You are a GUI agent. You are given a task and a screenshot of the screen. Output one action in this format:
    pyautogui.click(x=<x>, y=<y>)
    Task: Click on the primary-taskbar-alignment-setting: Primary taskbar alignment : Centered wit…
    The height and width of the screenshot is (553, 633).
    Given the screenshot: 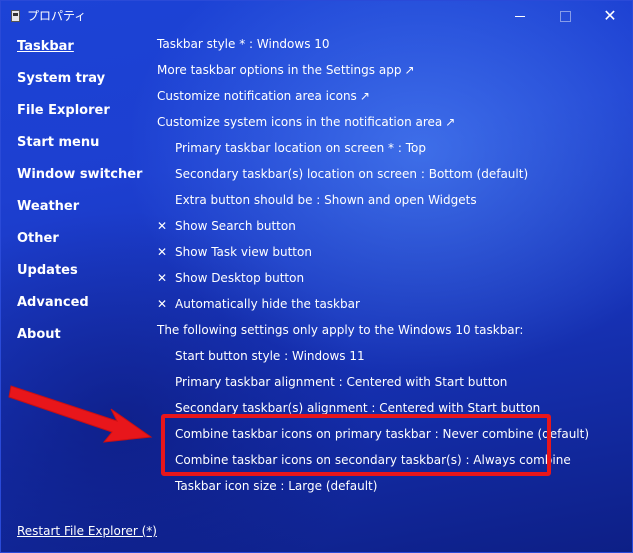 What is the action you would take?
    pyautogui.click(x=341, y=382)
    